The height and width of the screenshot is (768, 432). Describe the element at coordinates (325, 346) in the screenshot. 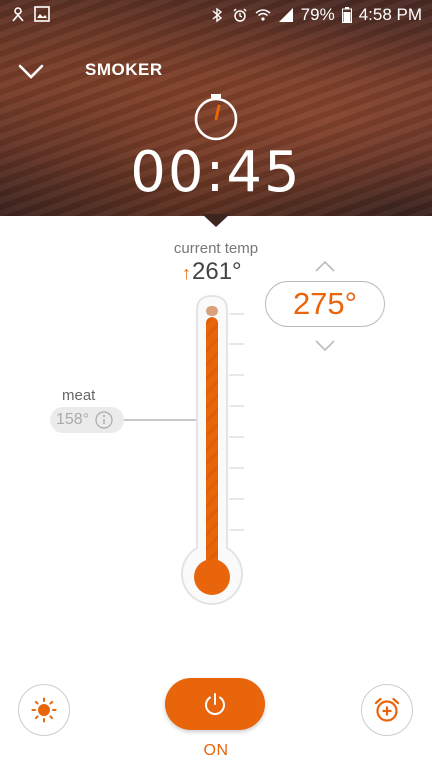

I see `decrease-temp-chevron-icon` at that location.